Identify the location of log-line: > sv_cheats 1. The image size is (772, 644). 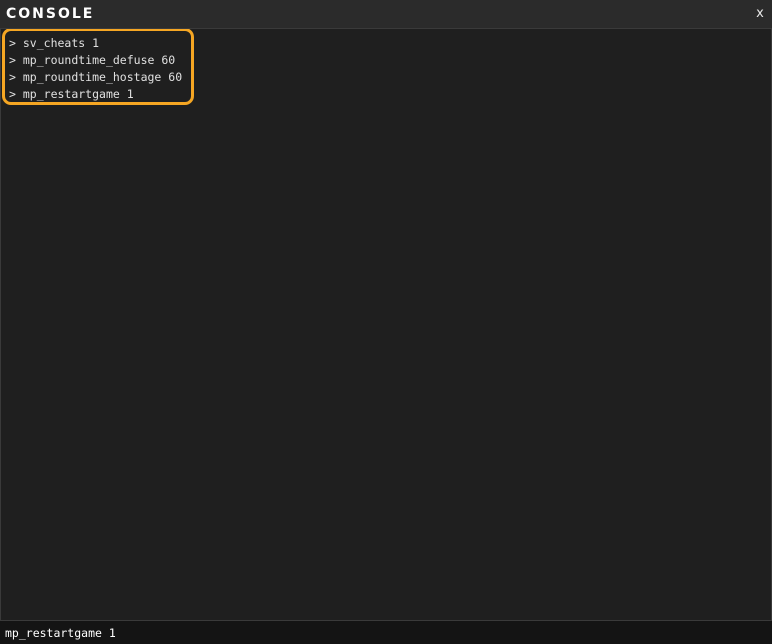
(95, 43).